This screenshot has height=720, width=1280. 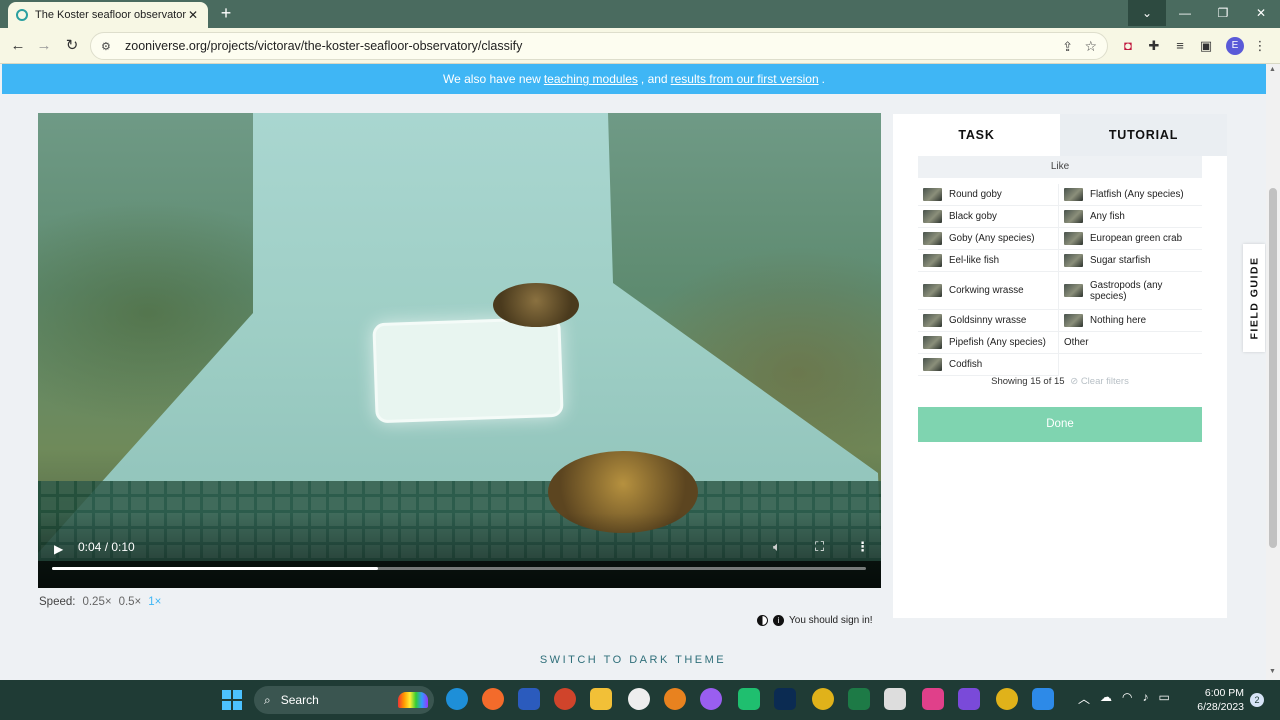 I want to click on file-explorer-icon, so click(x=601, y=699).